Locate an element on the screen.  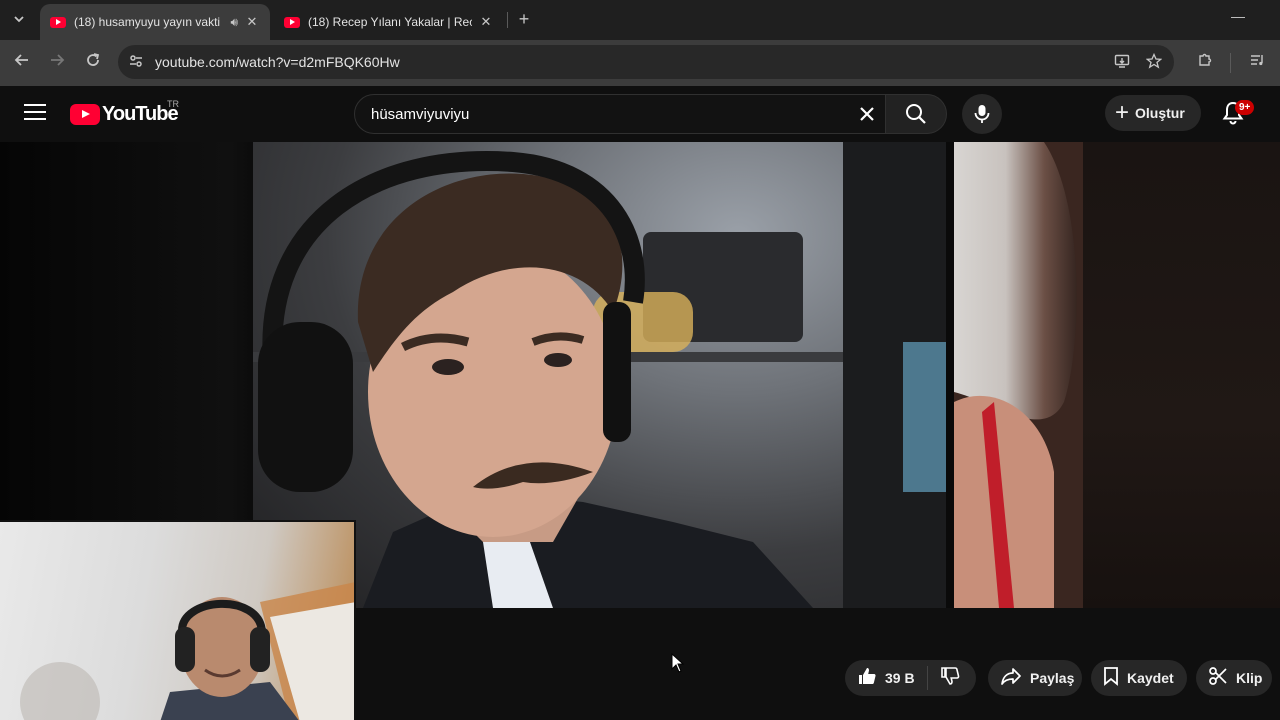
webcam-scene is located at coordinates (187, 651).